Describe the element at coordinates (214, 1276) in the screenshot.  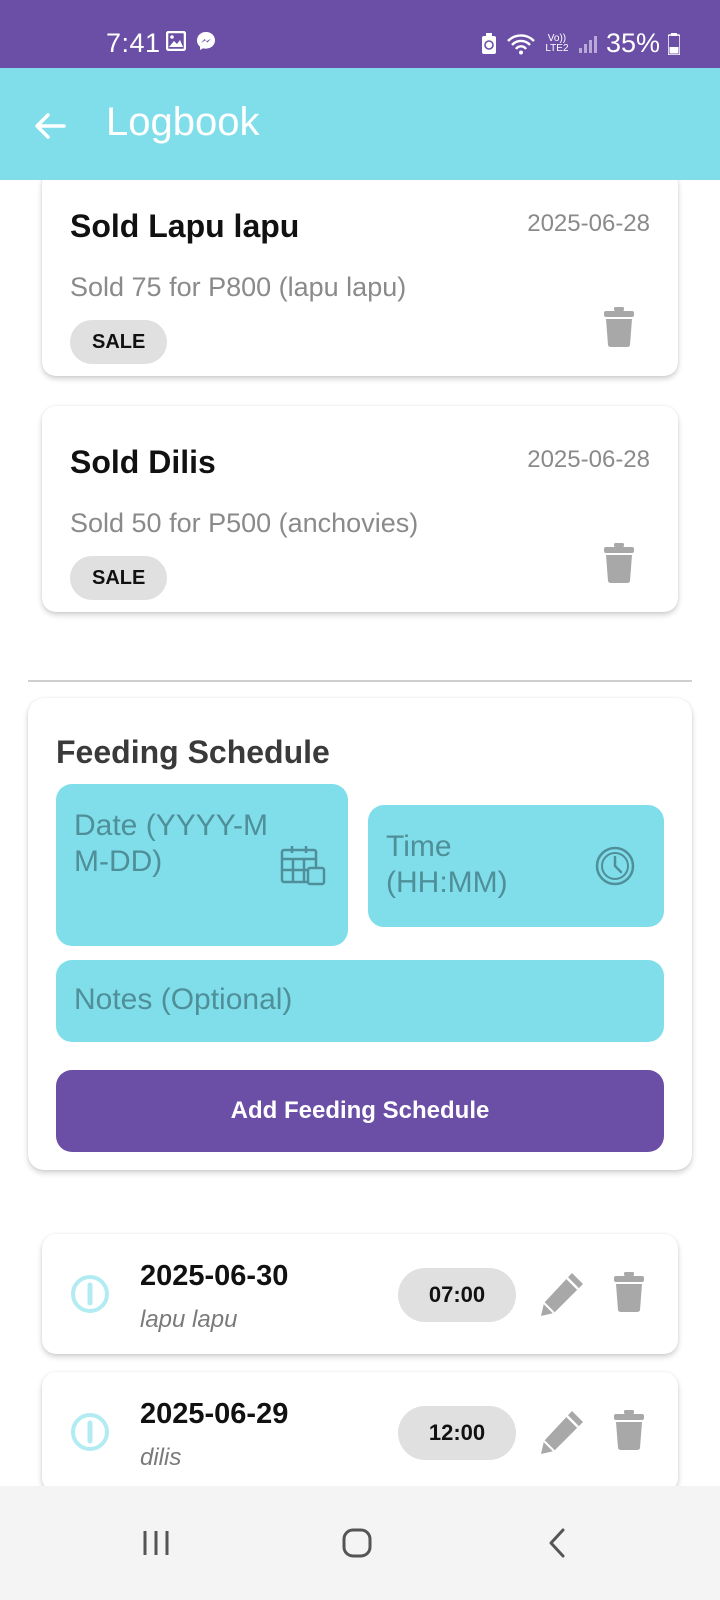
I see `schedule-date: 2025-06-30` at that location.